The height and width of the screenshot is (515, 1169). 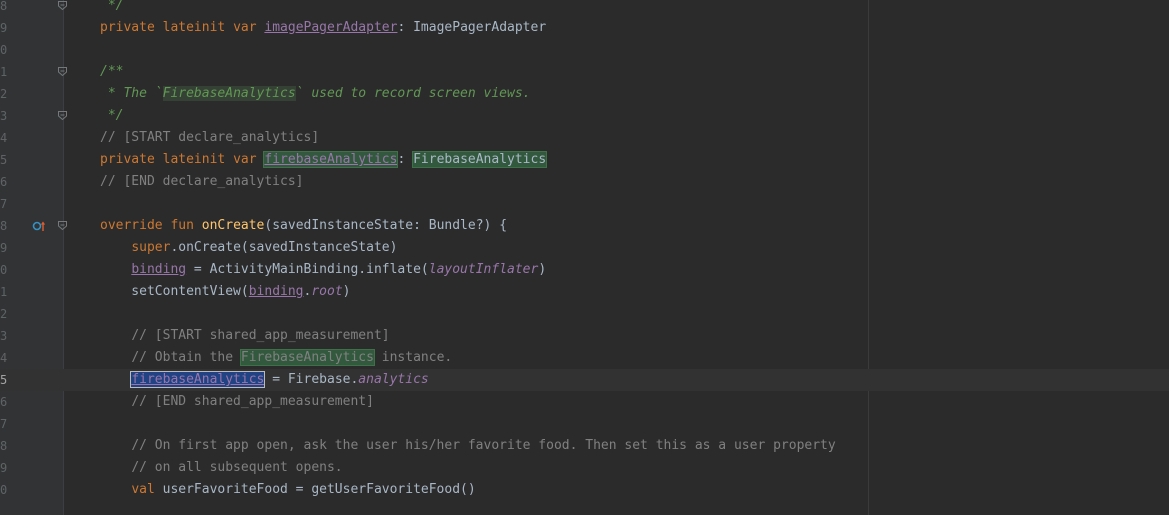 I want to click on code-token: * The `, so click(x=131, y=93).